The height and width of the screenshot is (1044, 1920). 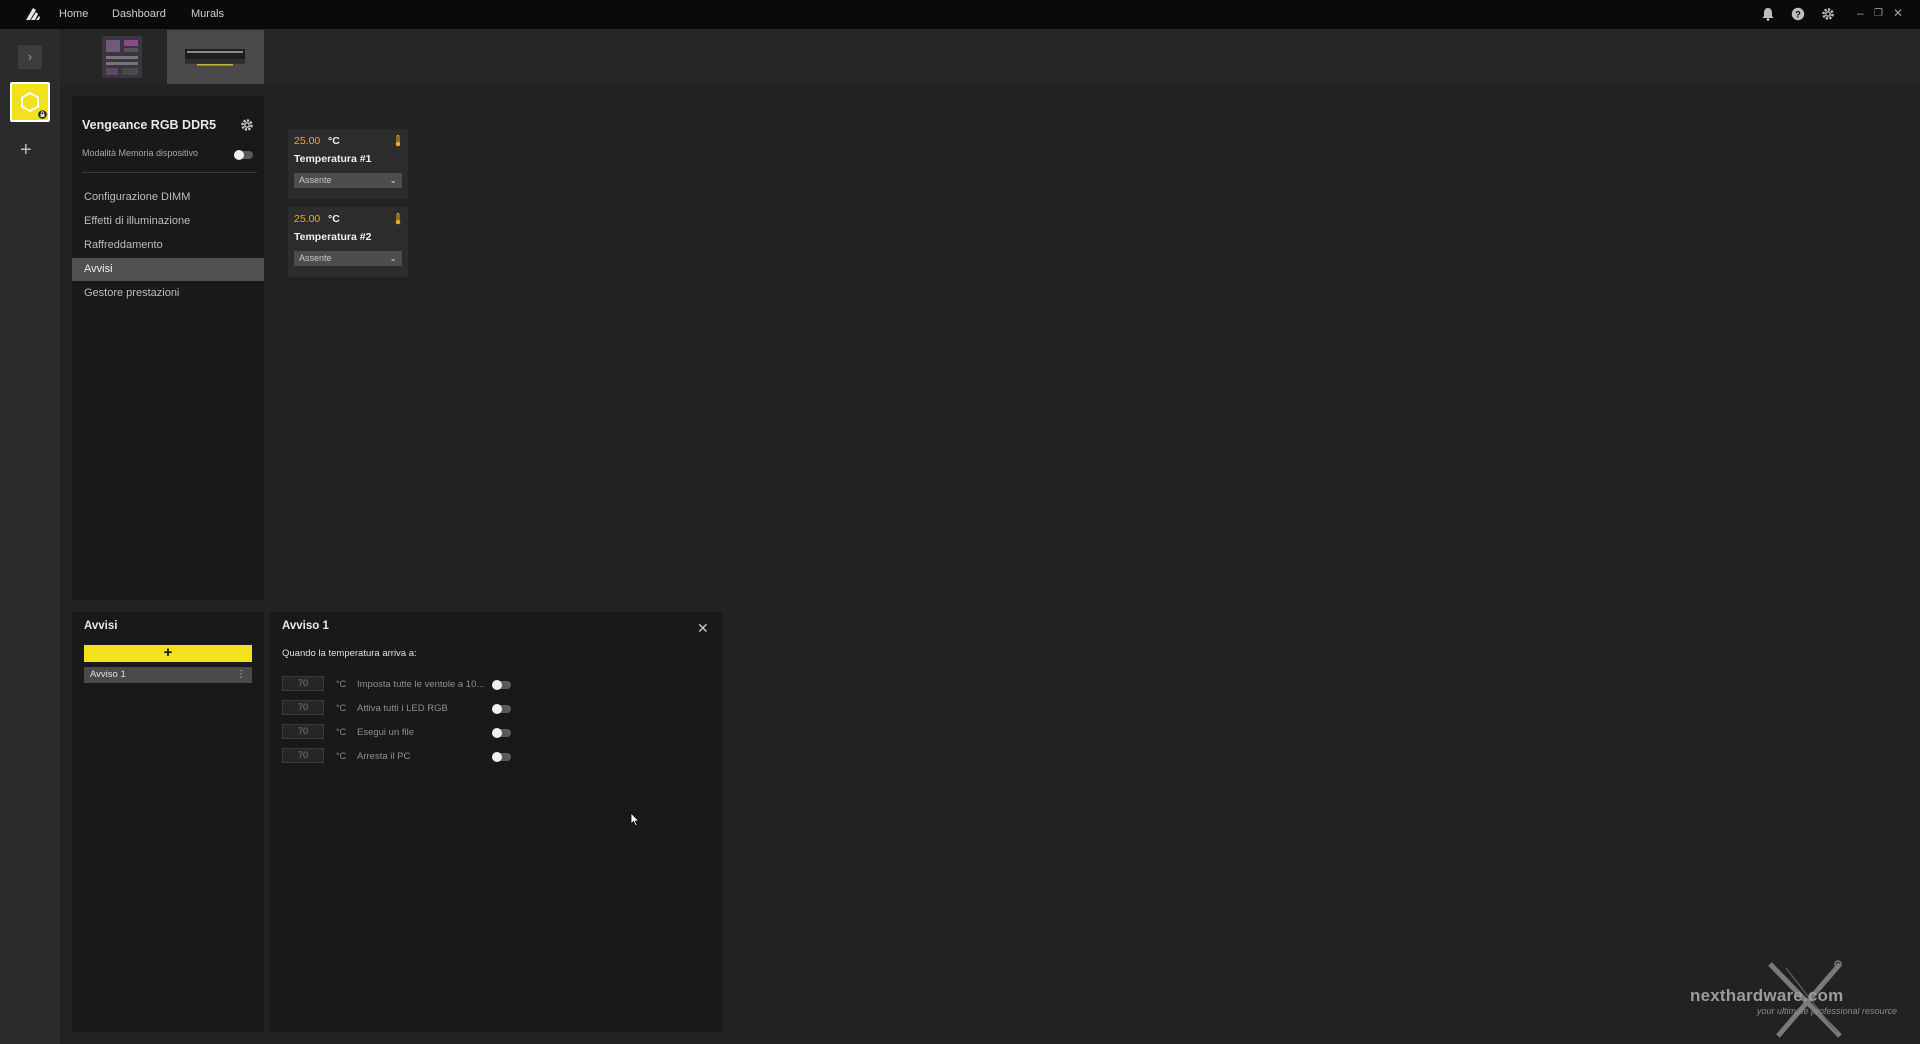 What do you see at coordinates (168, 221) in the screenshot?
I see `menu-item-lighting-effects: Effetti di illuminazione` at bounding box center [168, 221].